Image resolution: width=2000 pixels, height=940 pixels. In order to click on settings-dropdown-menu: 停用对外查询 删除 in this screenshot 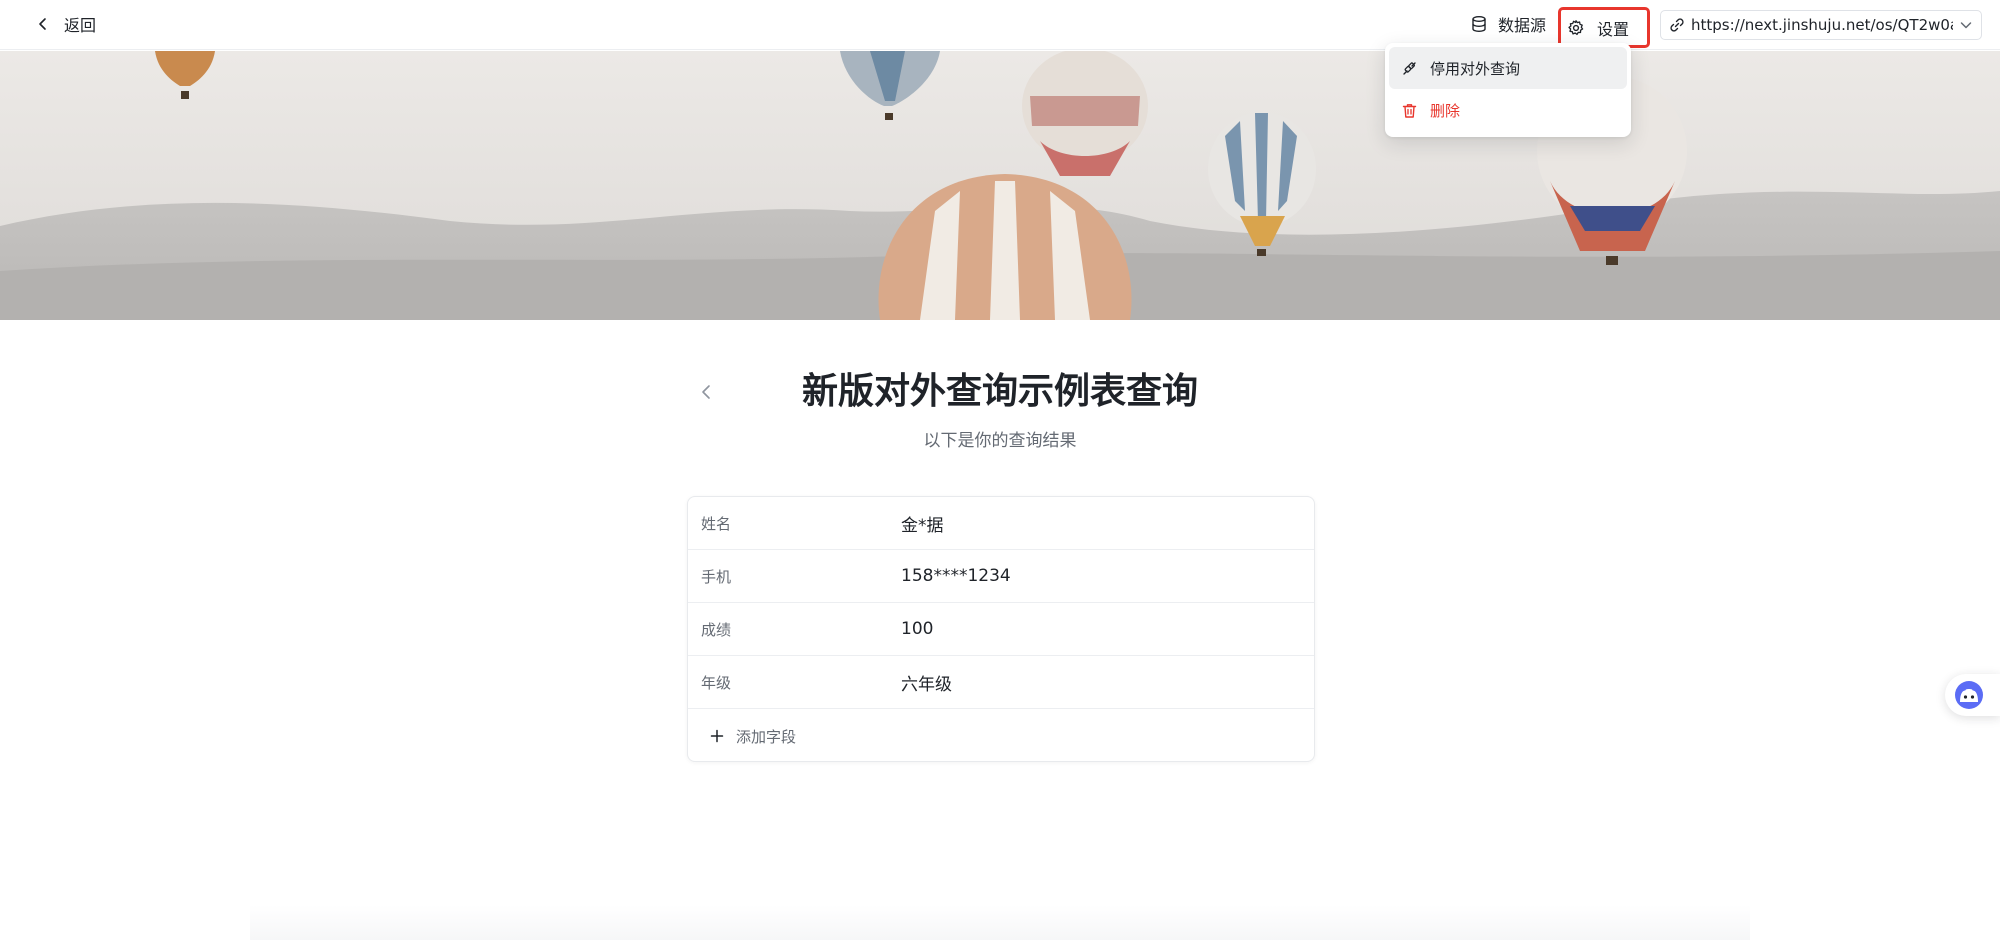, I will do `click(1508, 90)`.